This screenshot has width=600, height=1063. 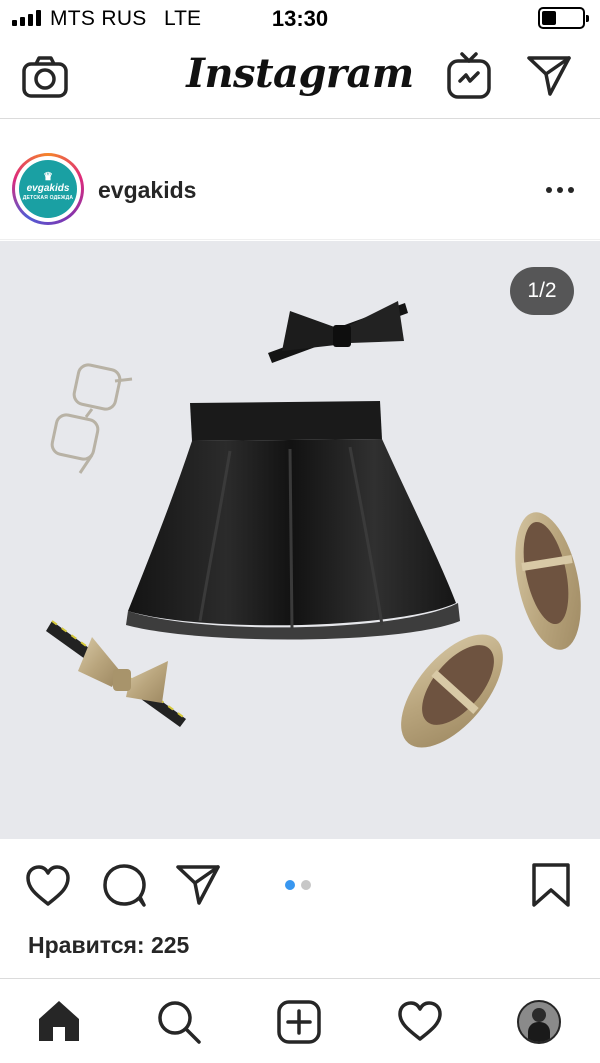 I want to click on post-username: evgakids, so click(x=147, y=190).